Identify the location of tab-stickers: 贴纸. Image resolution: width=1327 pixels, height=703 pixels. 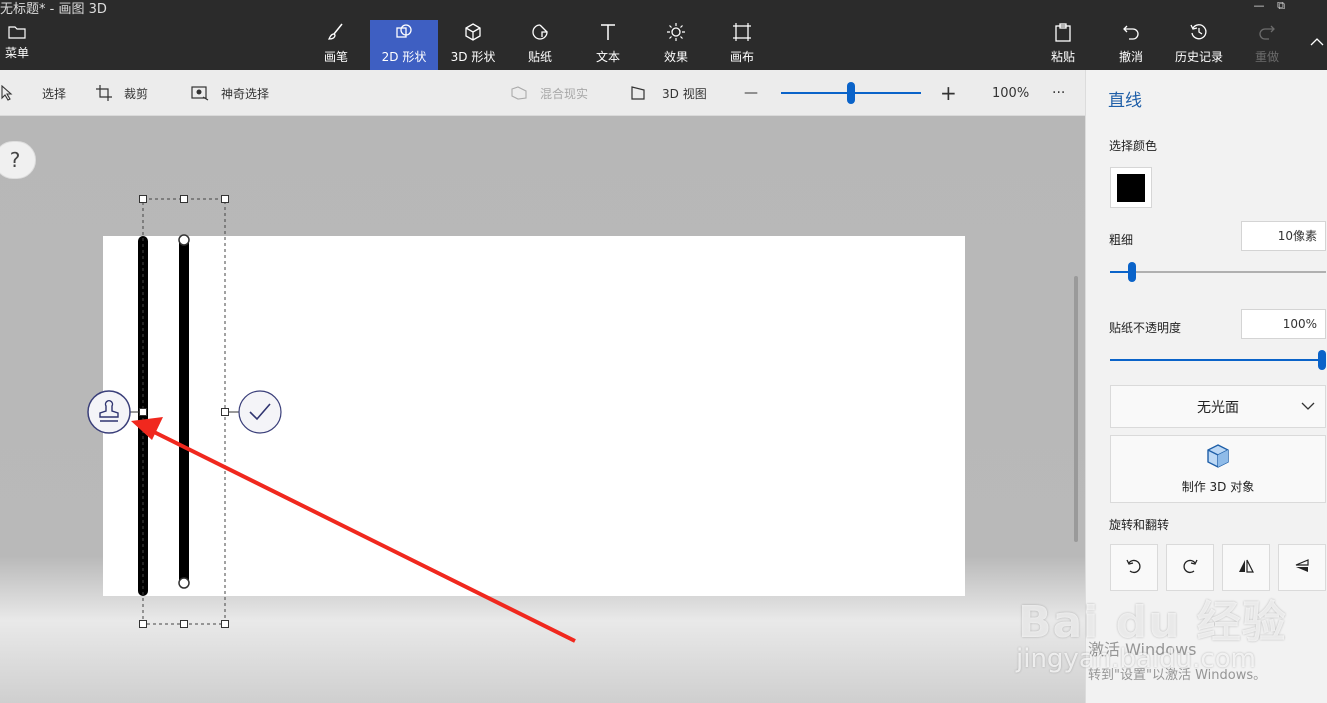
(540, 44).